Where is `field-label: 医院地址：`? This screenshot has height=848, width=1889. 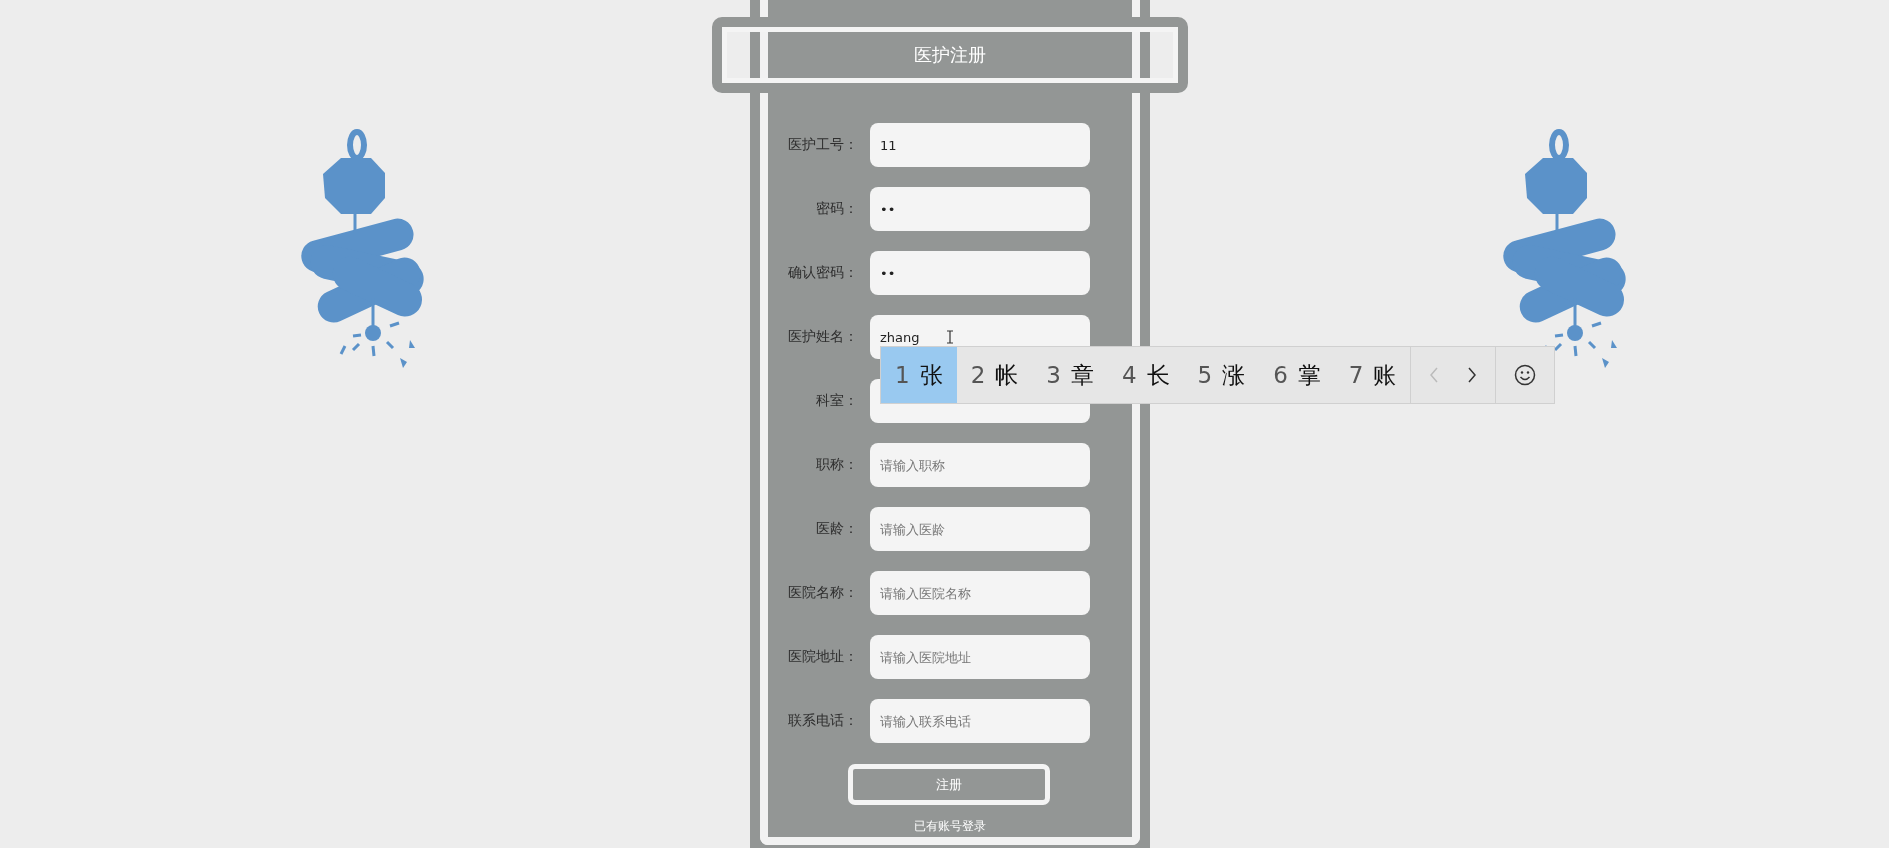
field-label: 医院地址： is located at coordinates (822, 657).